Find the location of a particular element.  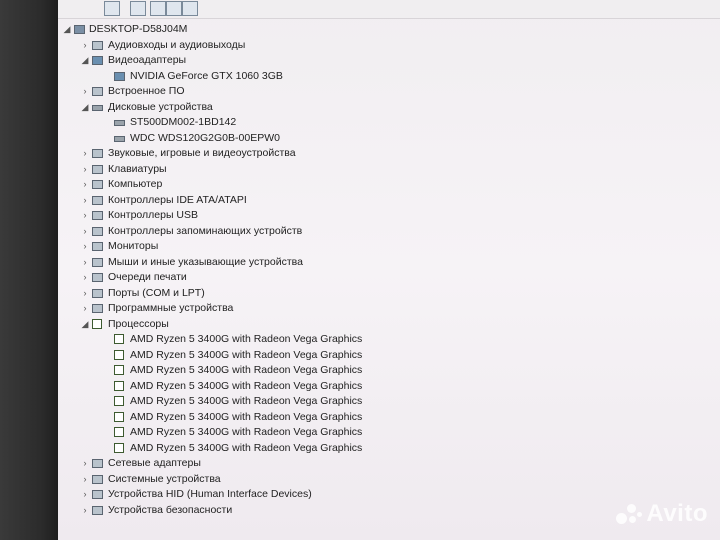

tree-item-label: NVIDIA GeForce GTX 1060 3GB is located at coordinates (206, 75).